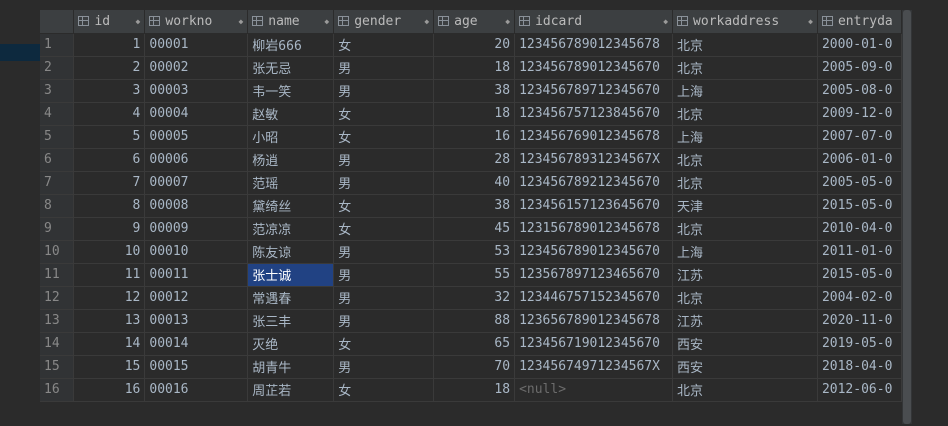 The width and height of the screenshot is (948, 426). I want to click on cell-name: 黛绮丝, so click(291, 206).